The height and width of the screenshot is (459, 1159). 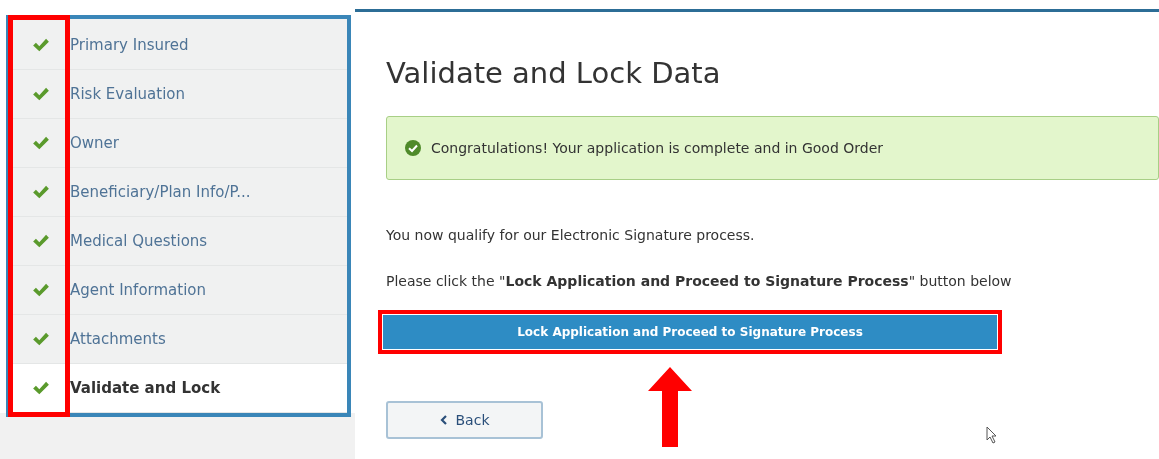 I want to click on cursor-icon, so click(x=992, y=435).